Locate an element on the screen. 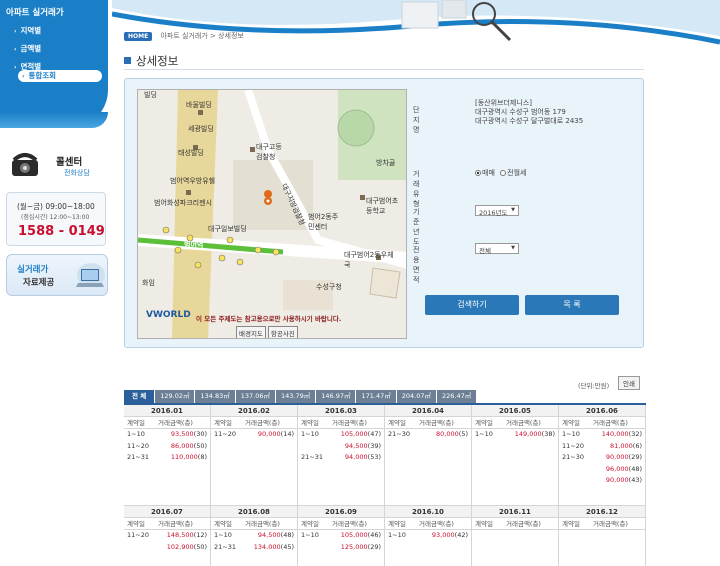 Image resolution: width=720 pixels, height=566 pixels. amount-value: 149,000 is located at coordinates (528, 434).